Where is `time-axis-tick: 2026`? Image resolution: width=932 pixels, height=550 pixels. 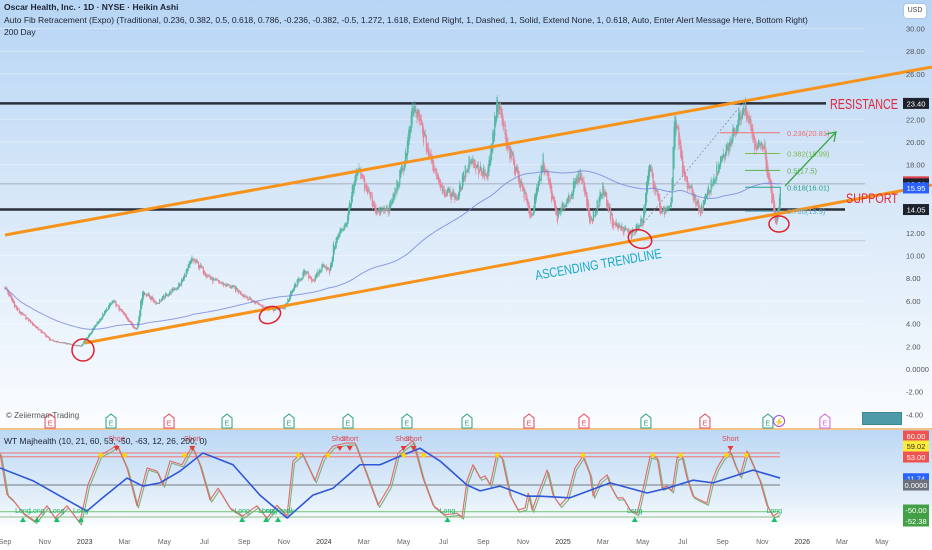 time-axis-tick: 2026 is located at coordinates (802, 542).